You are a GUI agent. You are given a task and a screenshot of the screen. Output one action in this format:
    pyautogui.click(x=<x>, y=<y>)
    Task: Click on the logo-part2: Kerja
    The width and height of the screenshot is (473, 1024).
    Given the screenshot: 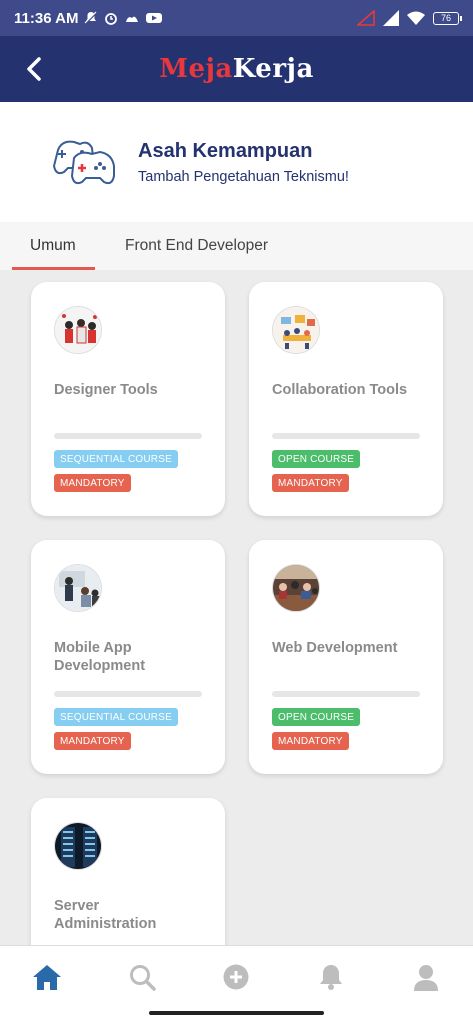 What is the action you would take?
    pyautogui.click(x=273, y=69)
    